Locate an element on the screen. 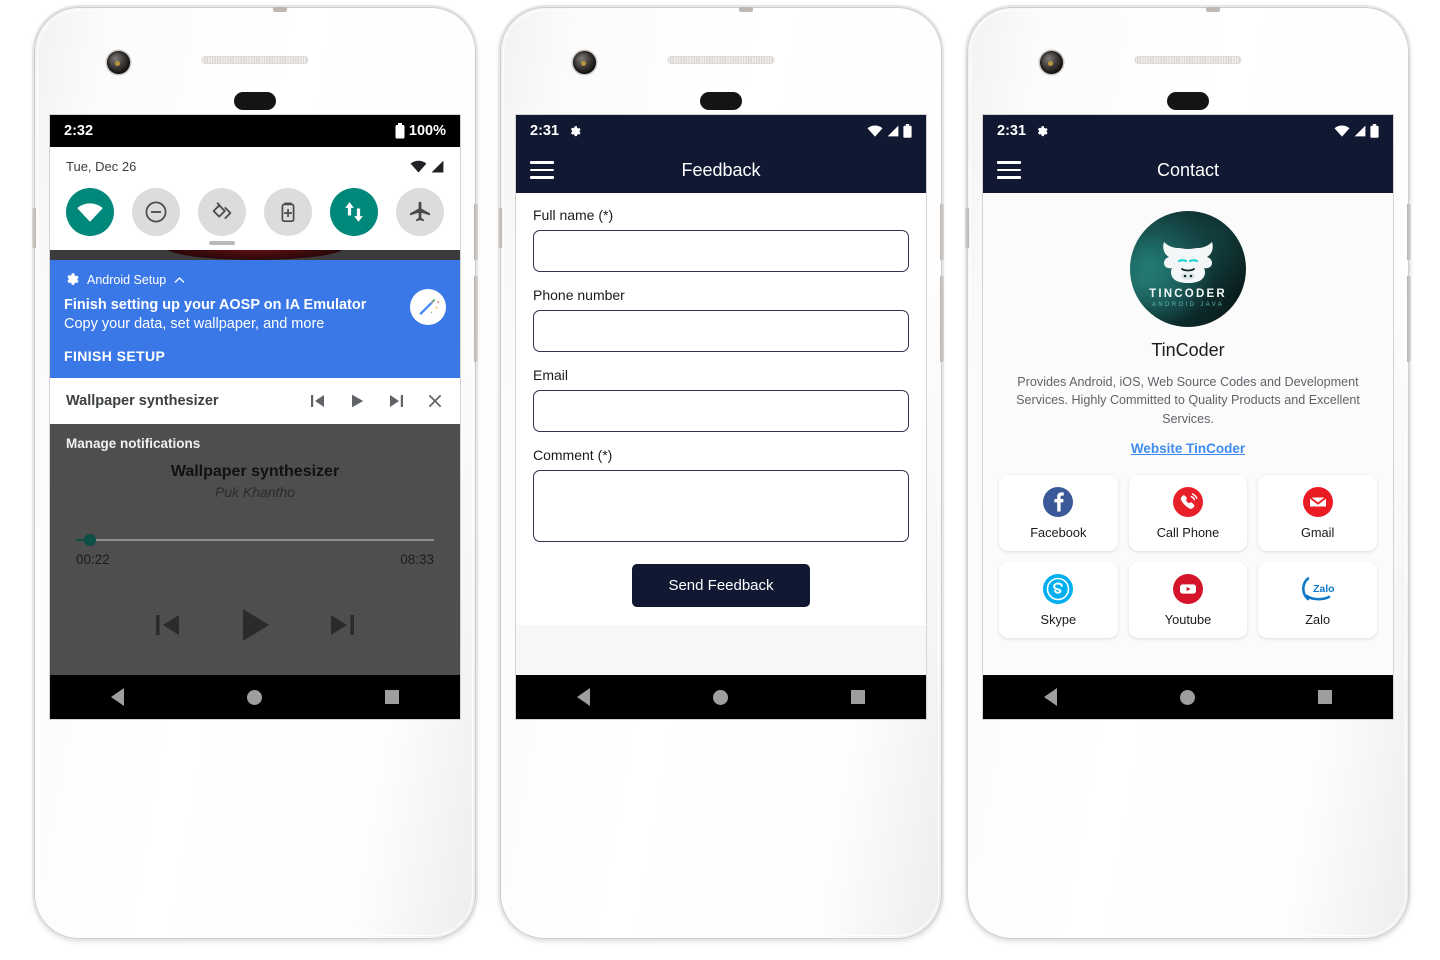 This screenshot has height=960, width=1440. auto-rotate-tile is located at coordinates (222, 216).